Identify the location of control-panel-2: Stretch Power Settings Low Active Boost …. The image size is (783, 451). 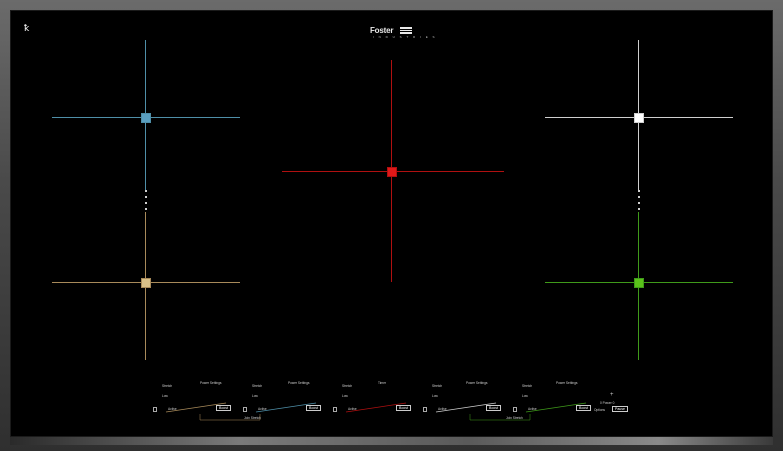
(285, 401).